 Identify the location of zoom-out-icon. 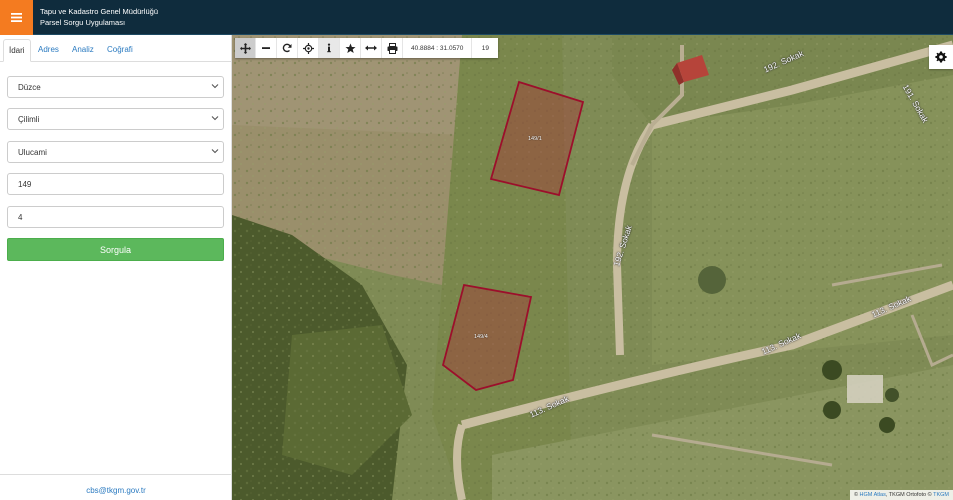
(266, 48).